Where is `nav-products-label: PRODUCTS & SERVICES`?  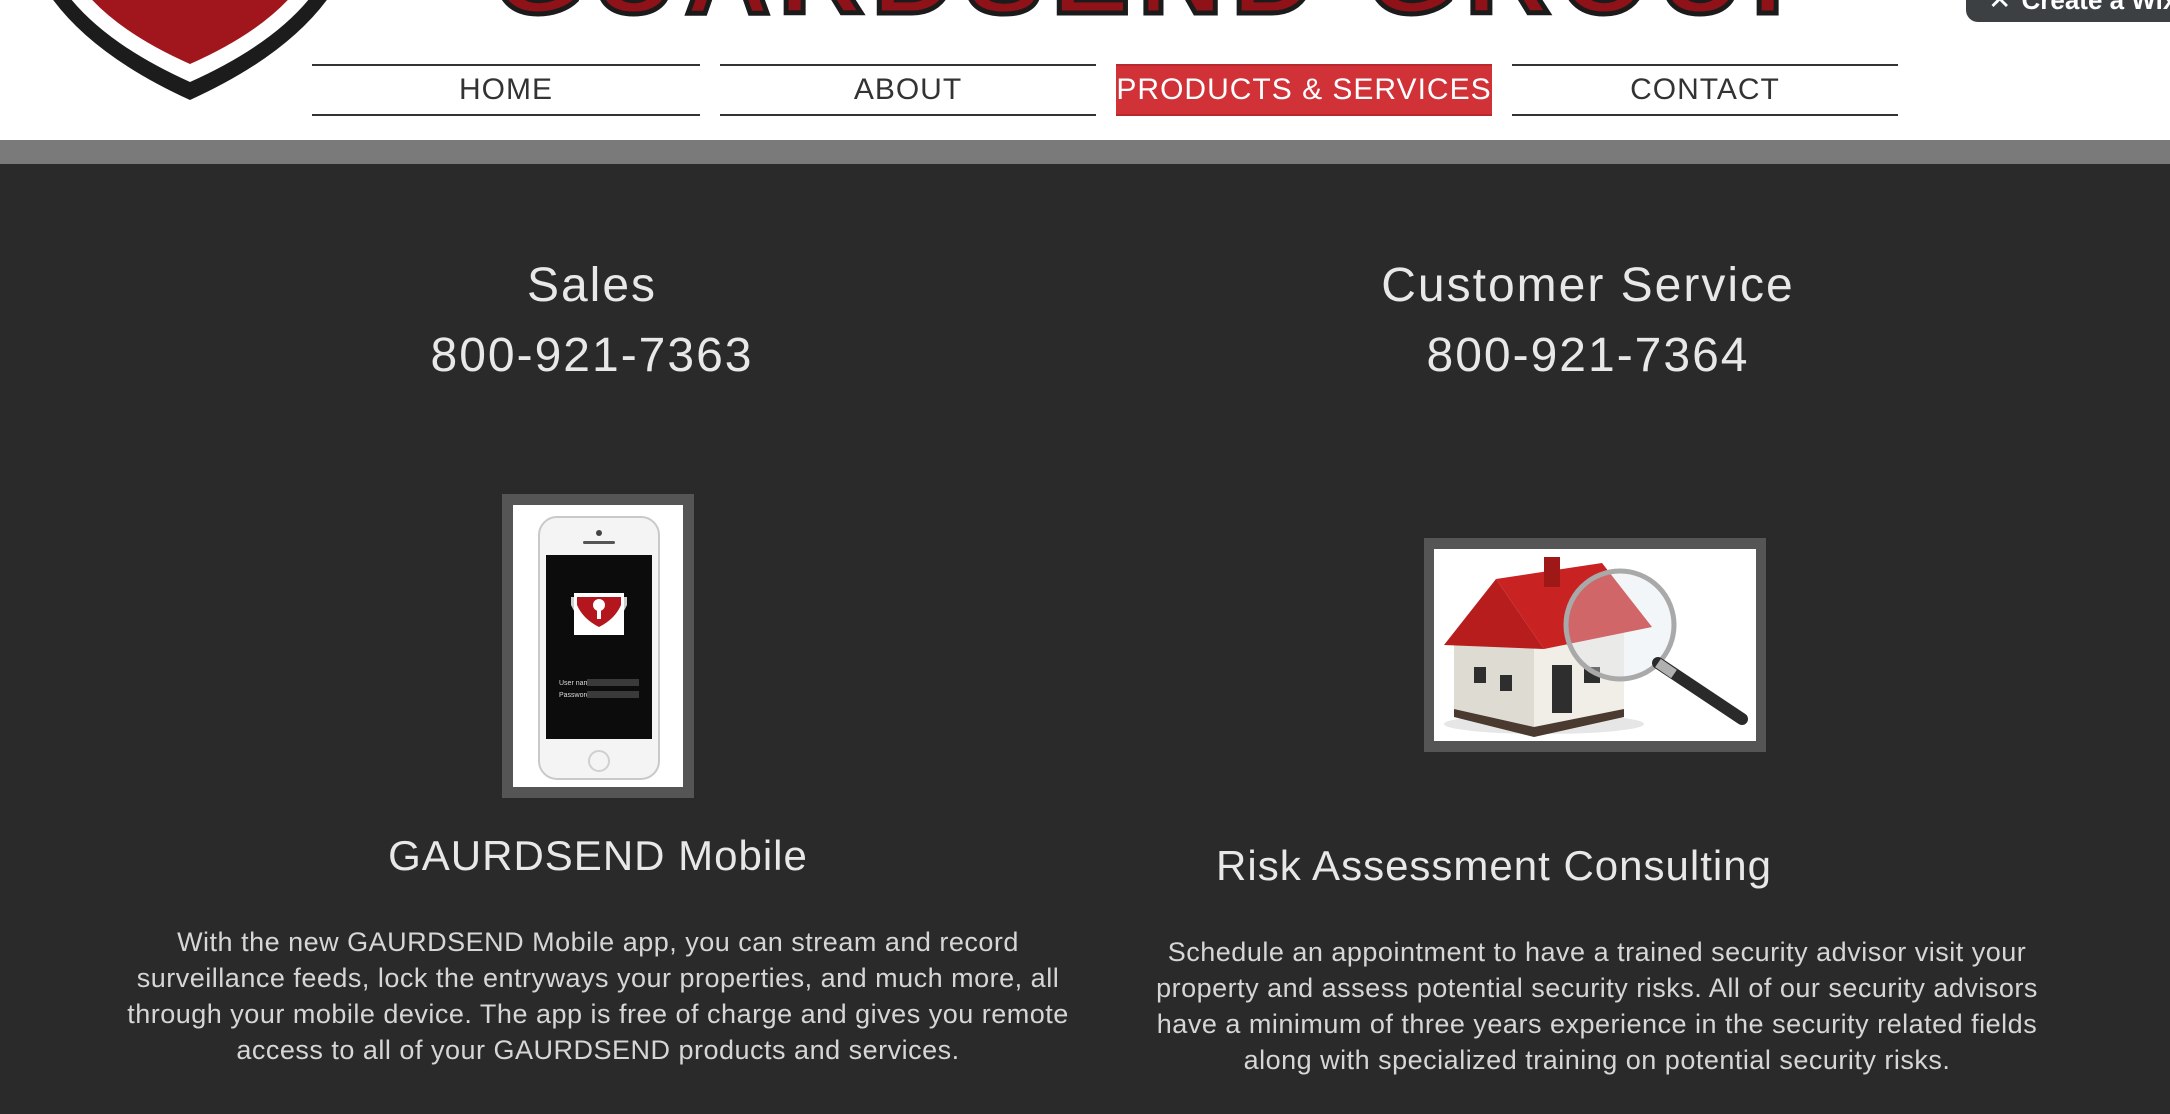
nav-products-label: PRODUCTS & SERVICES is located at coordinates (1304, 89).